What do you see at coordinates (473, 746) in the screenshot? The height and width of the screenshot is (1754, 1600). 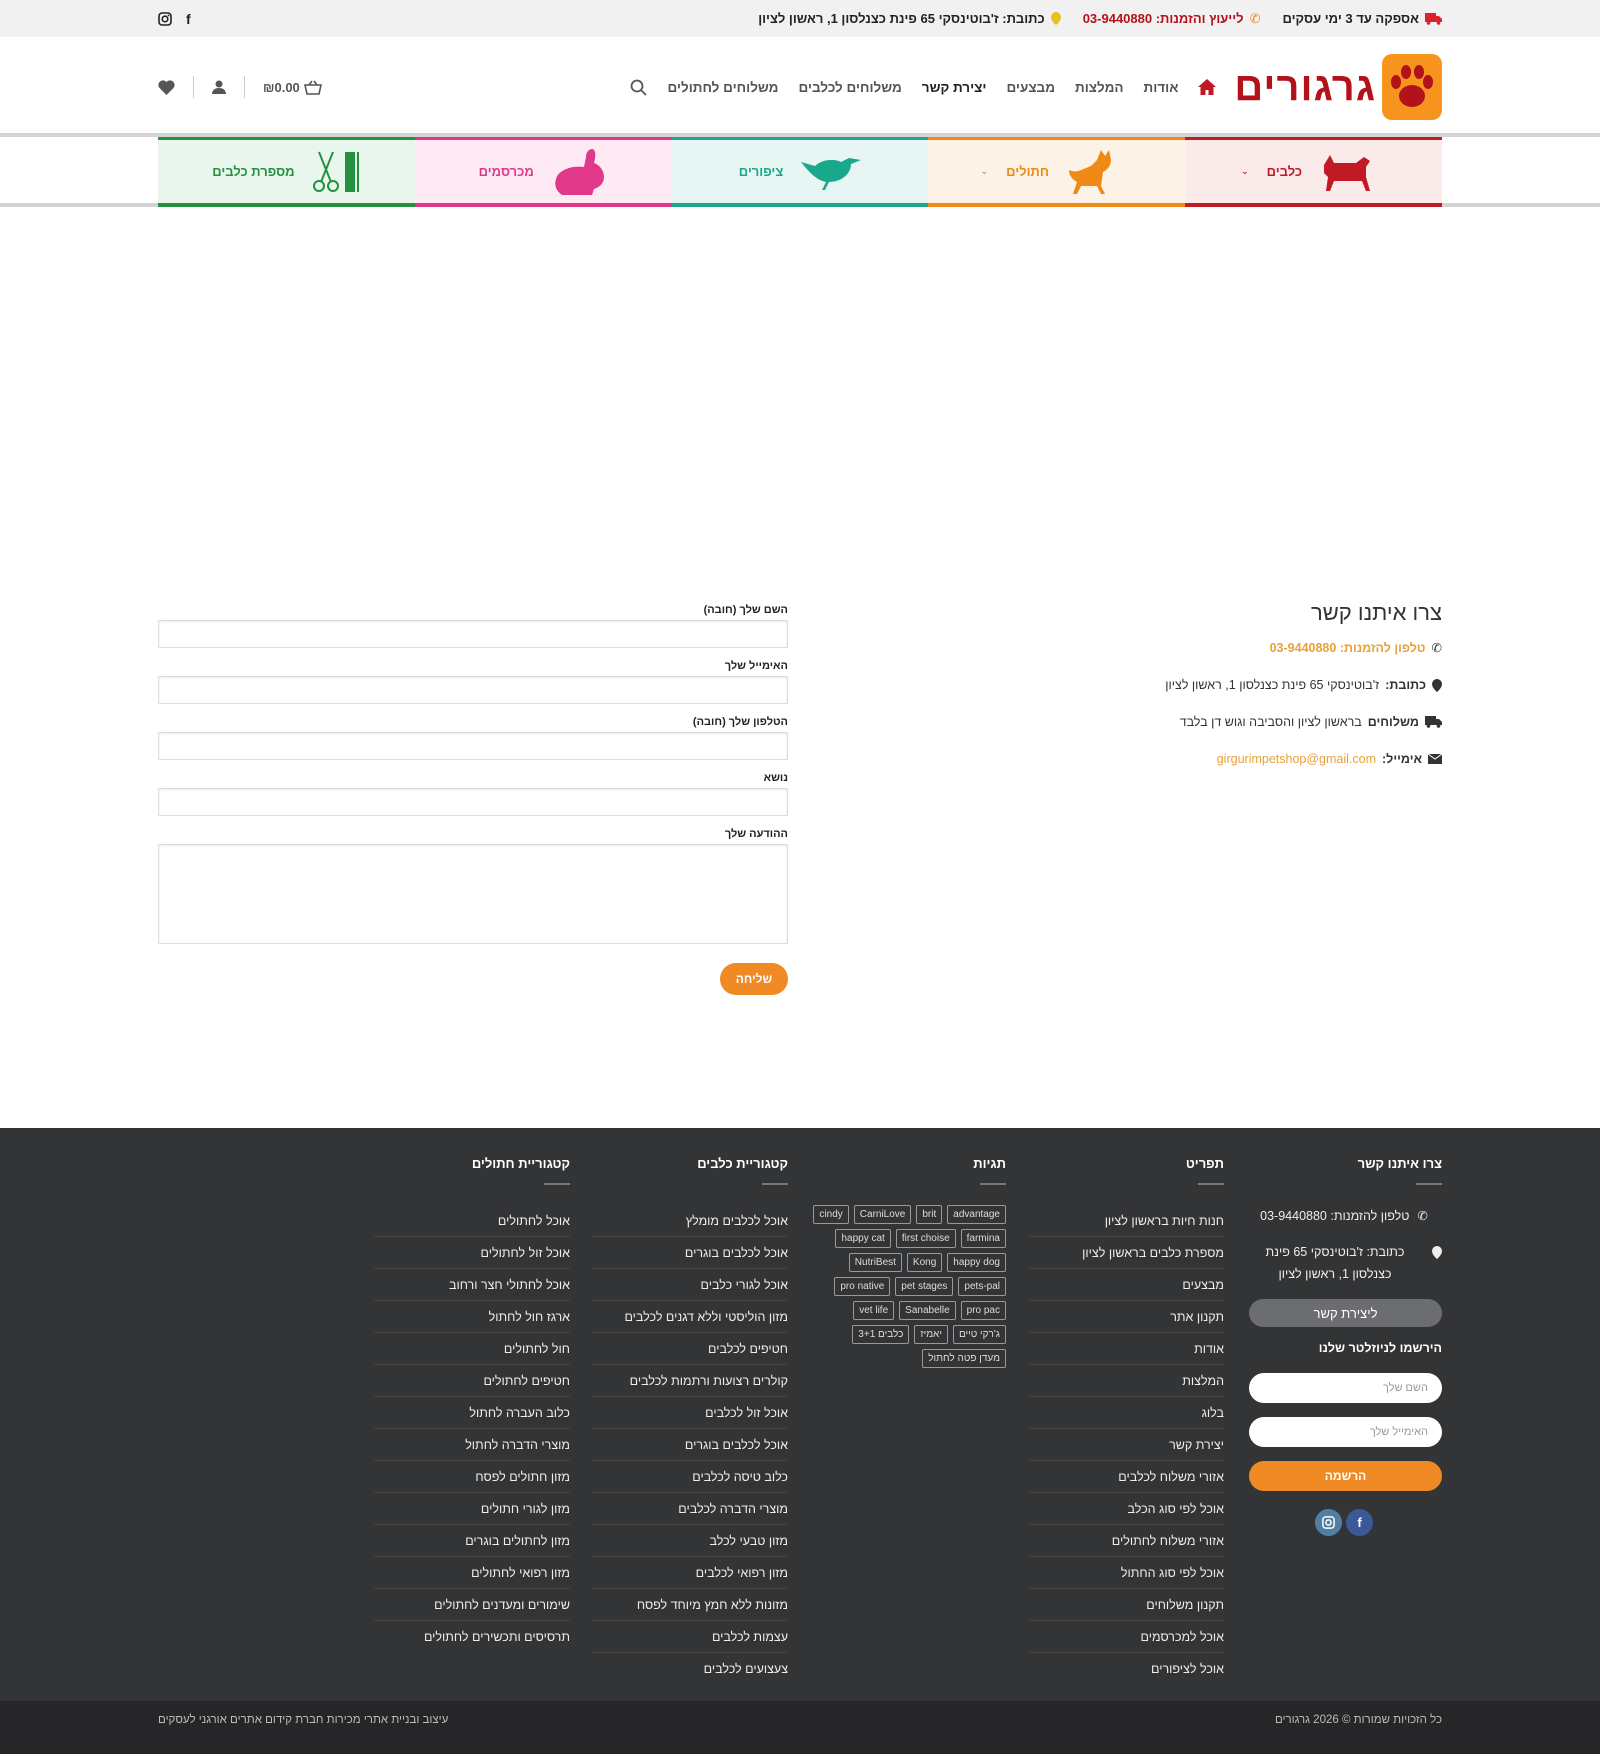 I see `phone-input` at bounding box center [473, 746].